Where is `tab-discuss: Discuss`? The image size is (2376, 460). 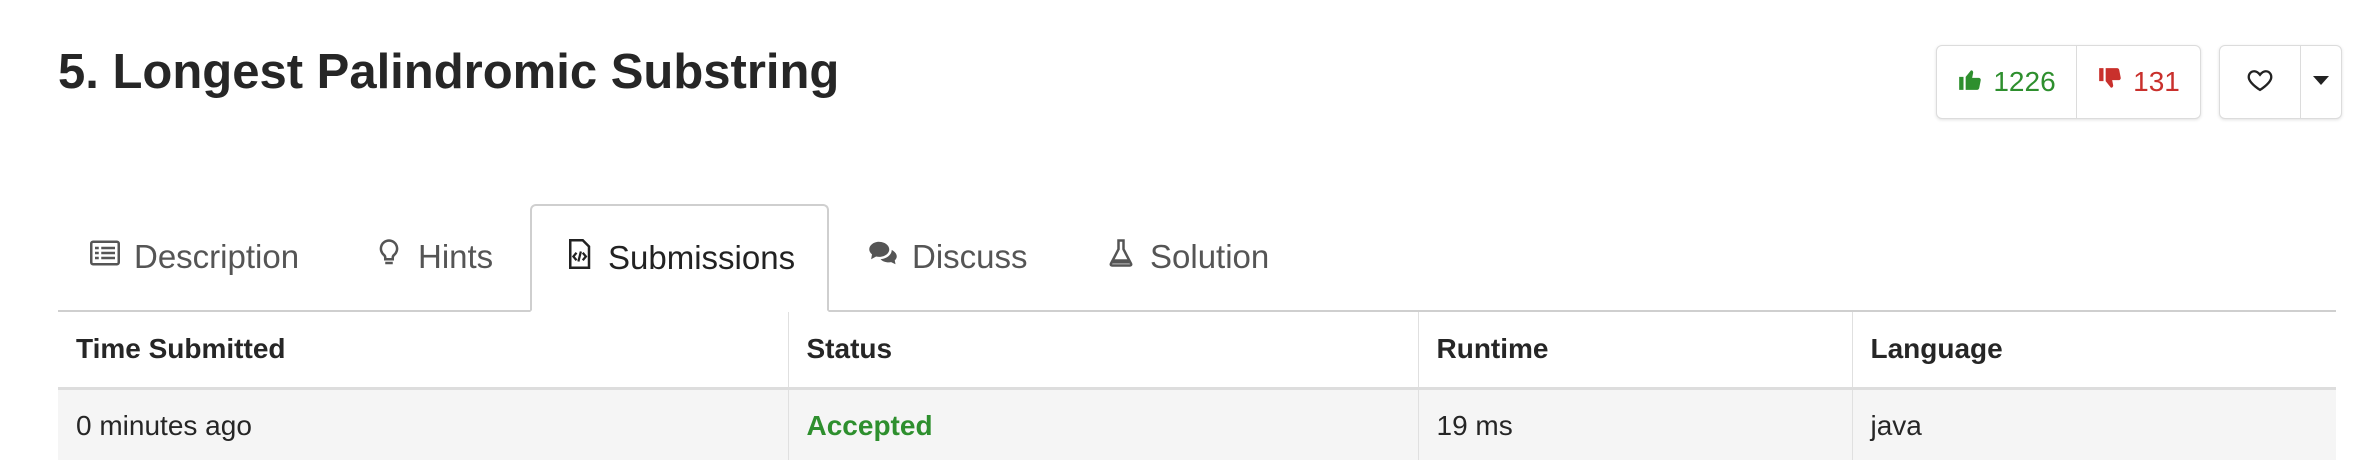 tab-discuss: Discuss is located at coordinates (948, 257).